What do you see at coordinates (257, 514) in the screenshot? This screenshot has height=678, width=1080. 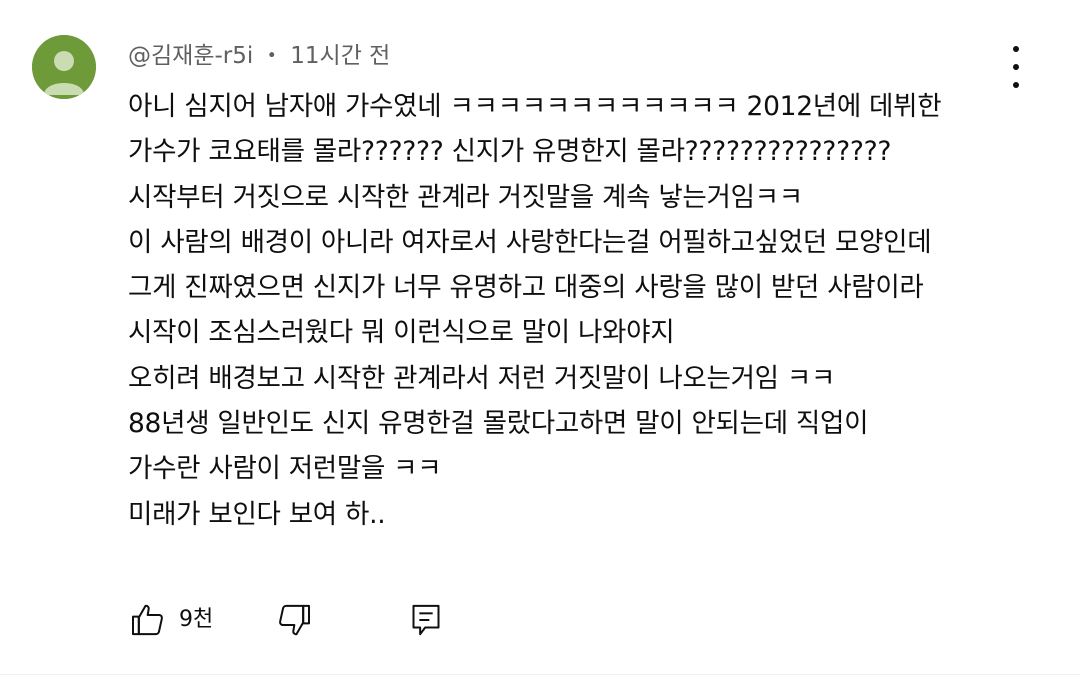 I see `comment-line: 미래가 보인다 보여 하..` at bounding box center [257, 514].